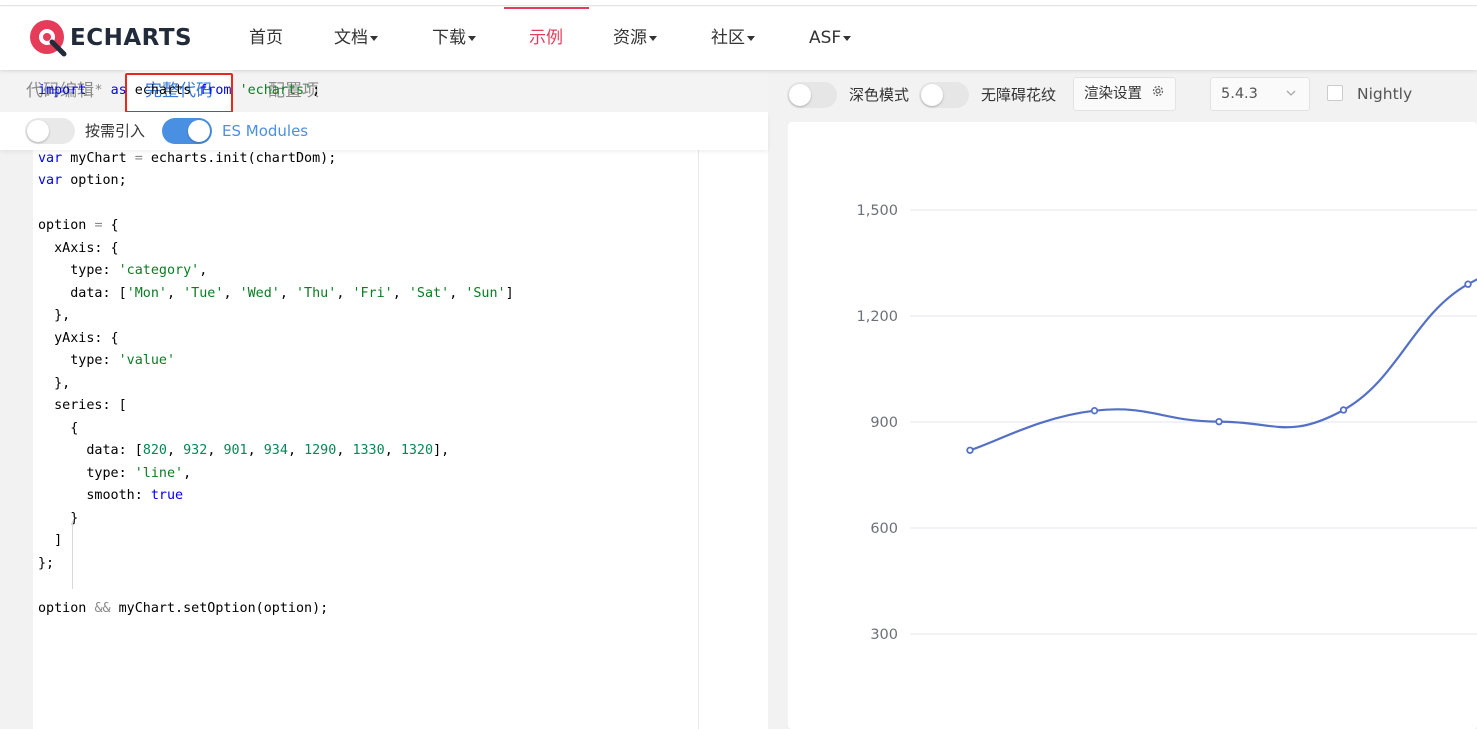 The height and width of the screenshot is (729, 1477). I want to click on editor-toggles: 按需引入 ES Modules, so click(384, 131).